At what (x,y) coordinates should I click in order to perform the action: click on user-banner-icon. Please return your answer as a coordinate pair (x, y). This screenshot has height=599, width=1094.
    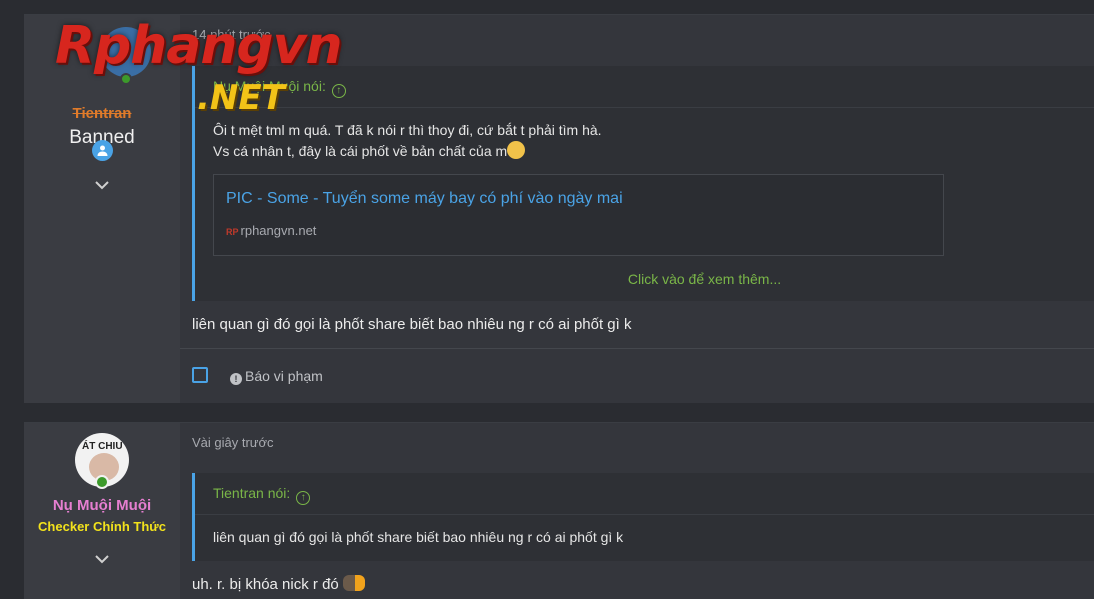
    Looking at the image, I should click on (102, 150).